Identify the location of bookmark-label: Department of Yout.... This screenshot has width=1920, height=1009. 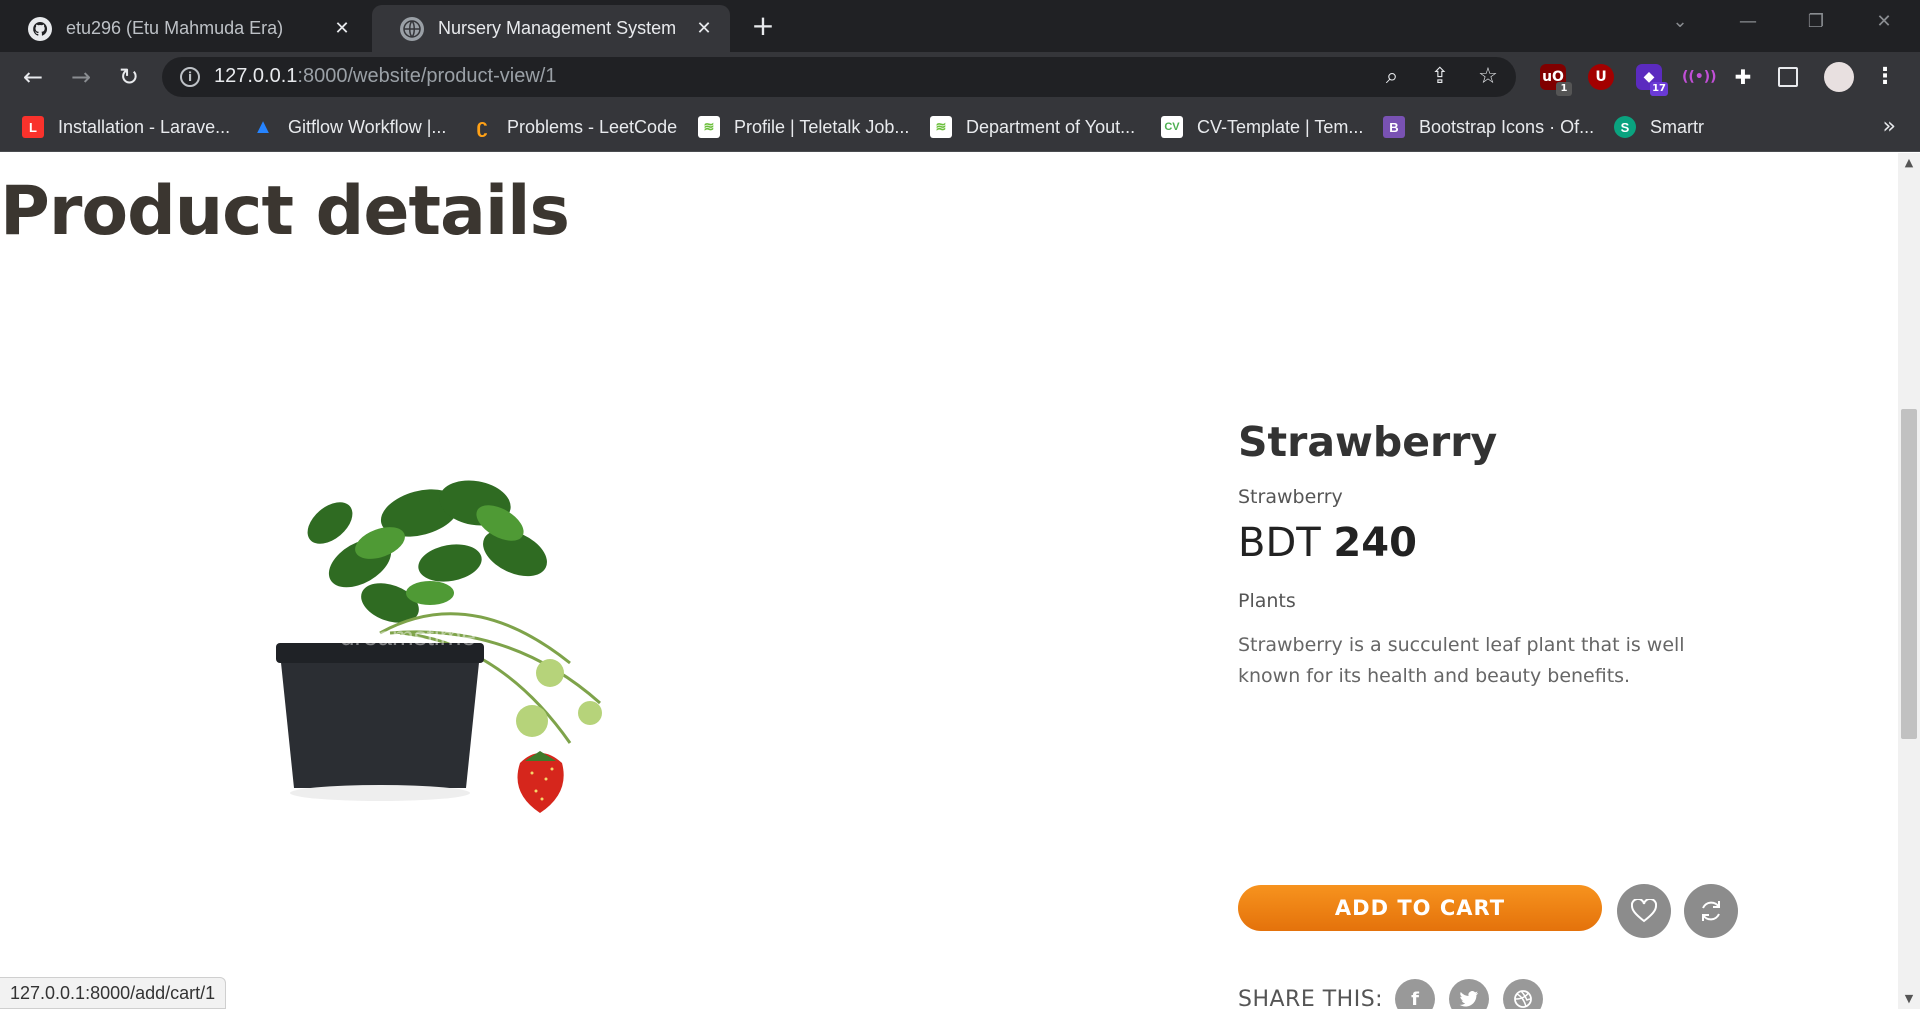
(1051, 126).